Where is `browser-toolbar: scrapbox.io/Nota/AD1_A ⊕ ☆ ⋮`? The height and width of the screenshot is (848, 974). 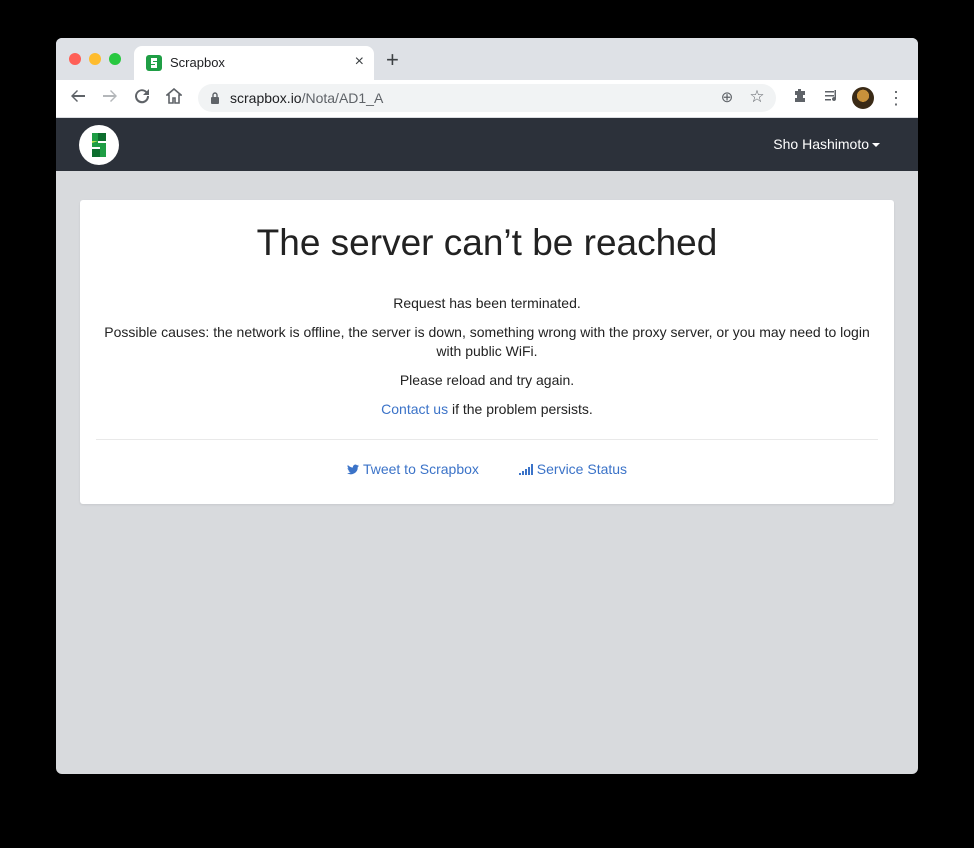 browser-toolbar: scrapbox.io/Nota/AD1_A ⊕ ☆ ⋮ is located at coordinates (487, 99).